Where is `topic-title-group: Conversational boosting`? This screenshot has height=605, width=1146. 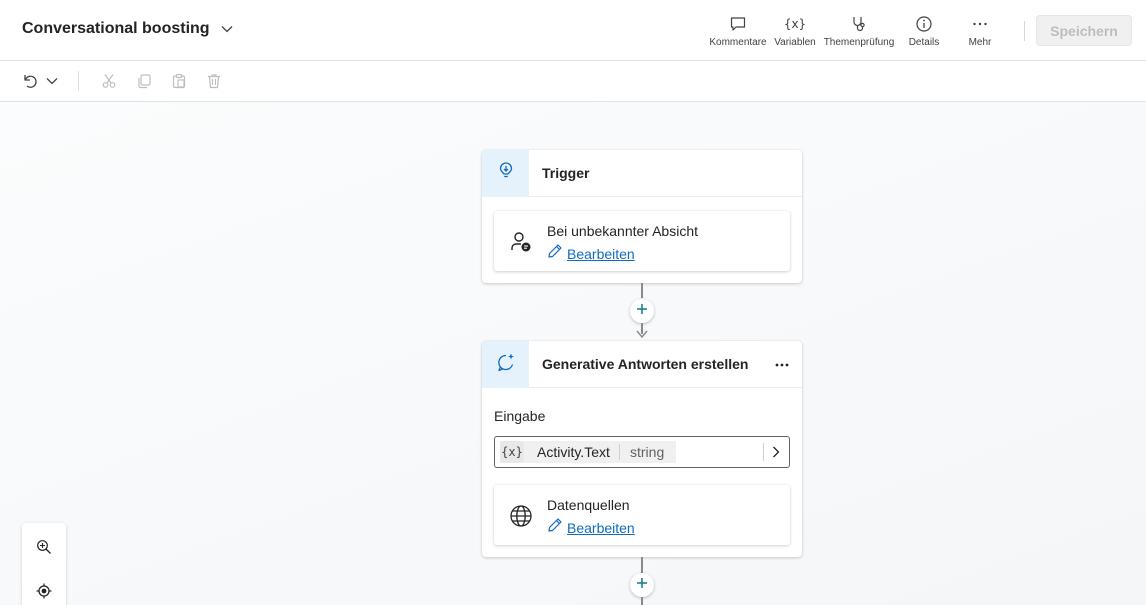 topic-title-group: Conversational boosting is located at coordinates (128, 29).